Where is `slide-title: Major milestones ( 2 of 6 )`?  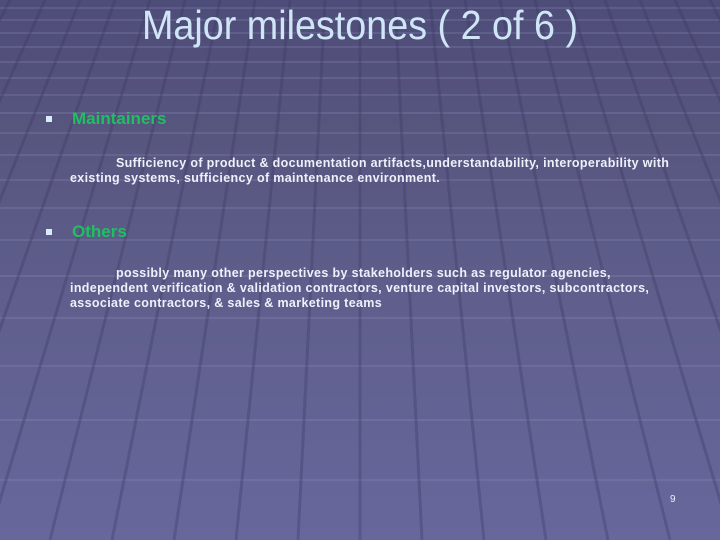 slide-title: Major milestones ( 2 of 6 ) is located at coordinates (360, 25).